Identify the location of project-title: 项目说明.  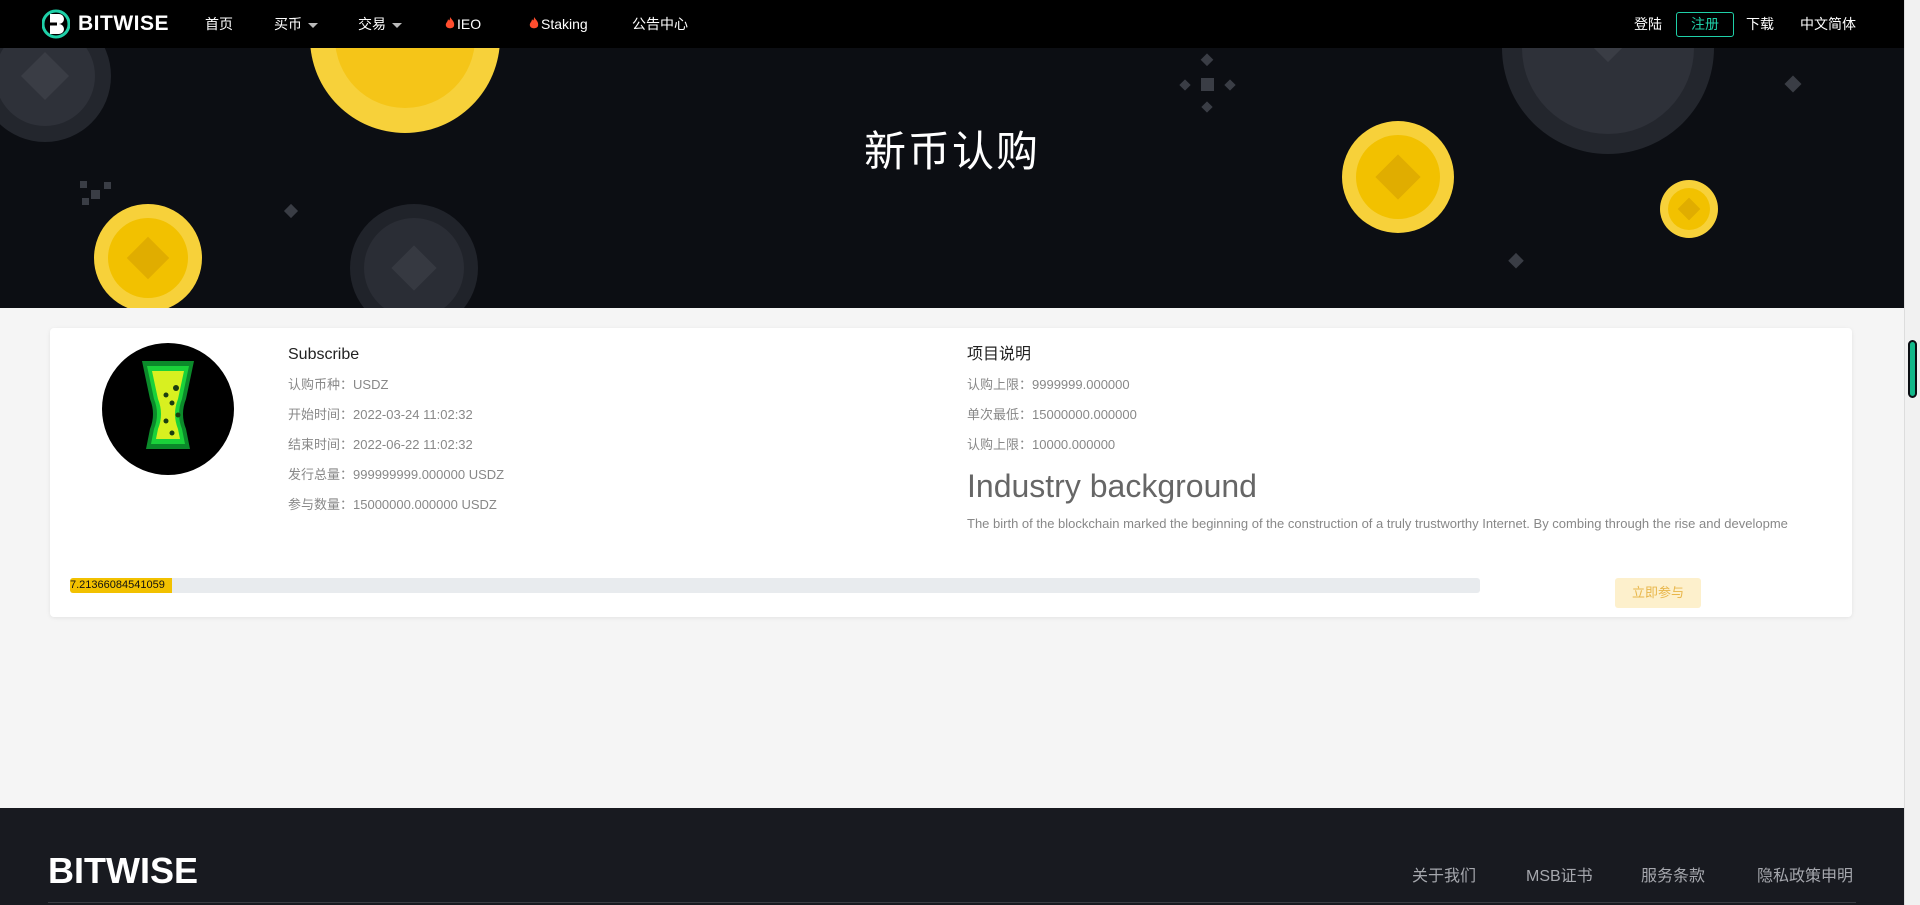
(999, 354).